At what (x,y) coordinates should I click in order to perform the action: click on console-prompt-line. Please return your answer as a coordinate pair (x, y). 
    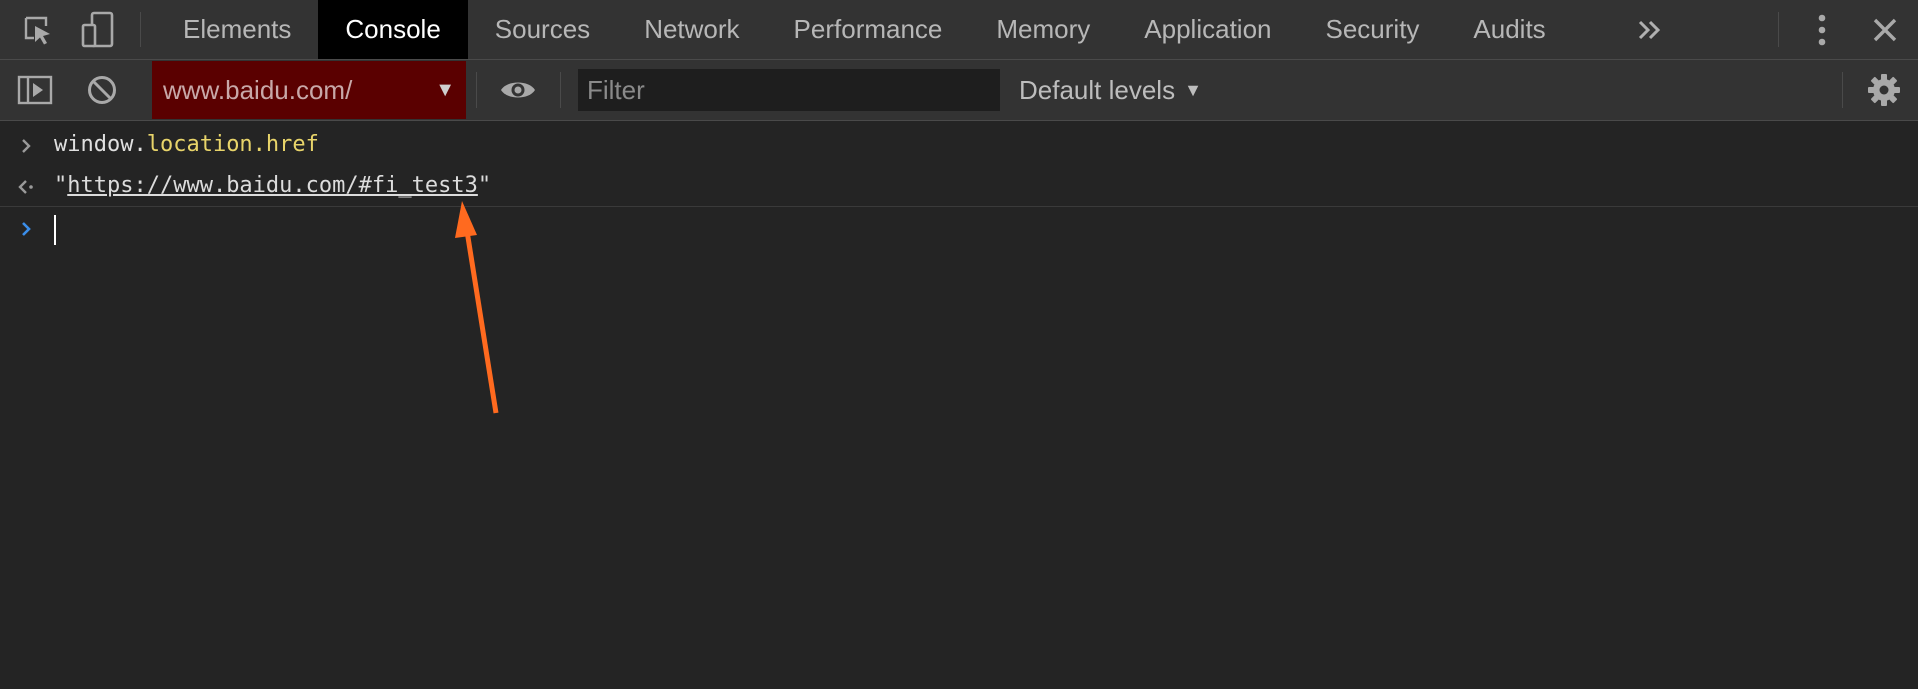
    Looking at the image, I should click on (959, 229).